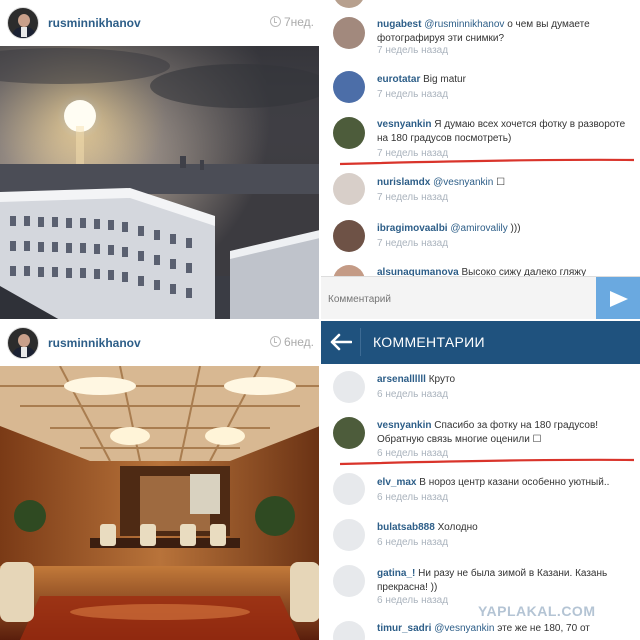 This screenshot has width=640, height=640. I want to click on collage-divider-horizontal, so click(320, 320).